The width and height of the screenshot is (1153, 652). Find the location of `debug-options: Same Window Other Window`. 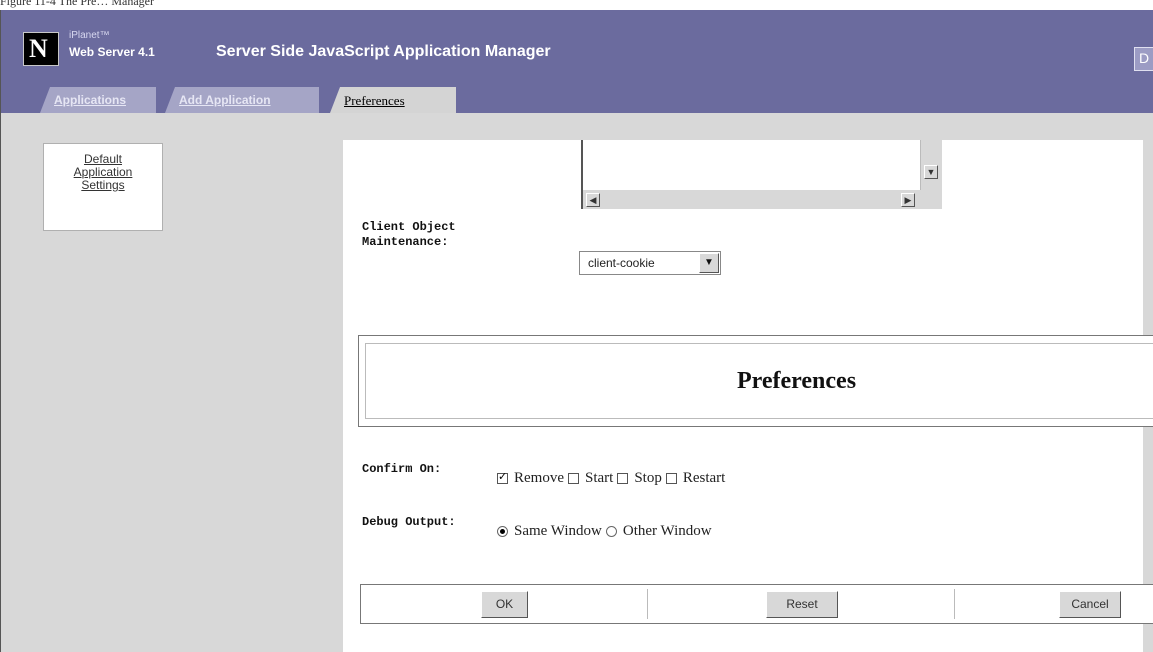

debug-options: Same Window Other Window is located at coordinates (606, 531).